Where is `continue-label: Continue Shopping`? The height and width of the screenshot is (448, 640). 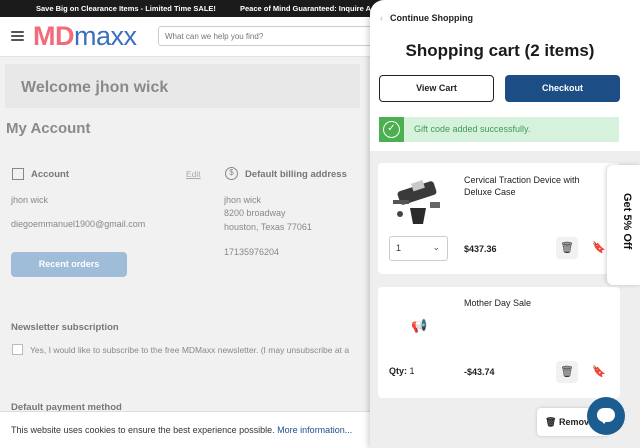
continue-label: Continue Shopping is located at coordinates (431, 18).